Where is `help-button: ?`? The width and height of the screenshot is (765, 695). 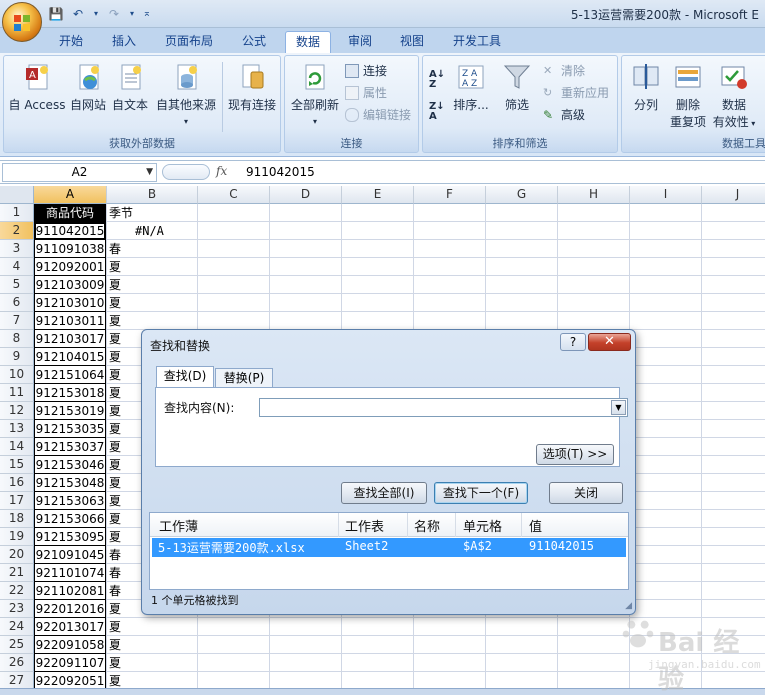
help-button: ? is located at coordinates (573, 342).